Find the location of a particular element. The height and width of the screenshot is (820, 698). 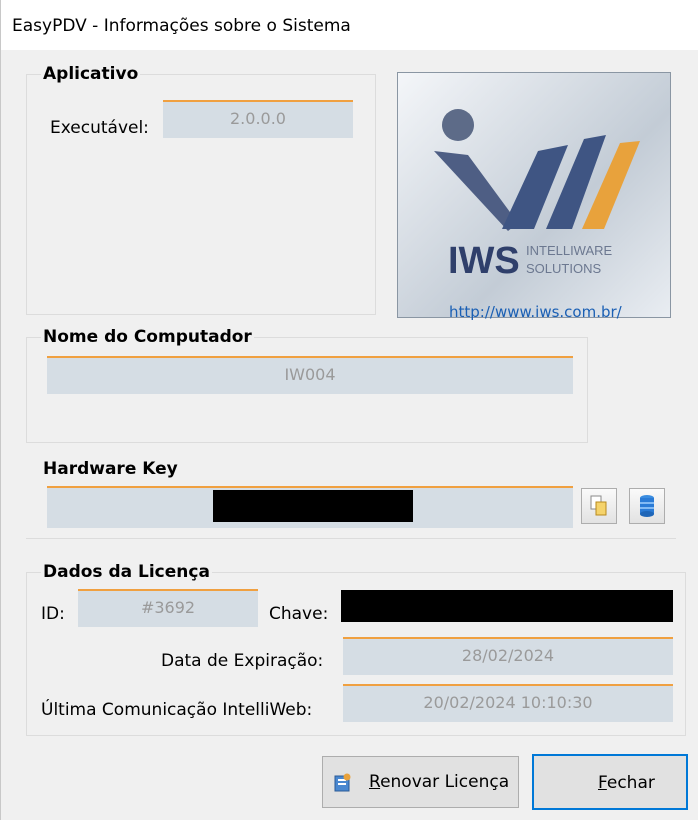

renovar-label: enovar Licença is located at coordinates (445, 782).